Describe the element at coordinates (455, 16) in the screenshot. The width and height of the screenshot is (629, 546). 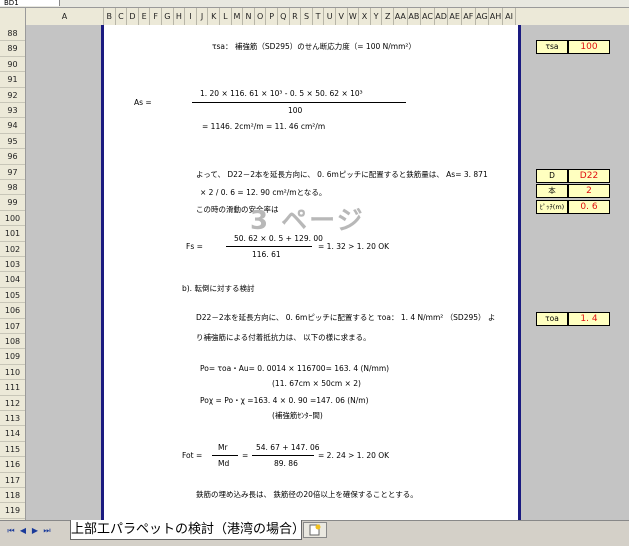
I see `column-header-AE: AE` at that location.